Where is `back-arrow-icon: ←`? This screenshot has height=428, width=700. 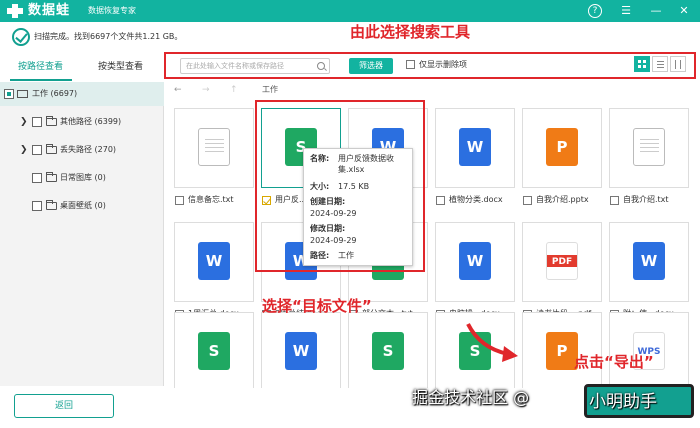
back-arrow-icon: ← is located at coordinates (178, 90).